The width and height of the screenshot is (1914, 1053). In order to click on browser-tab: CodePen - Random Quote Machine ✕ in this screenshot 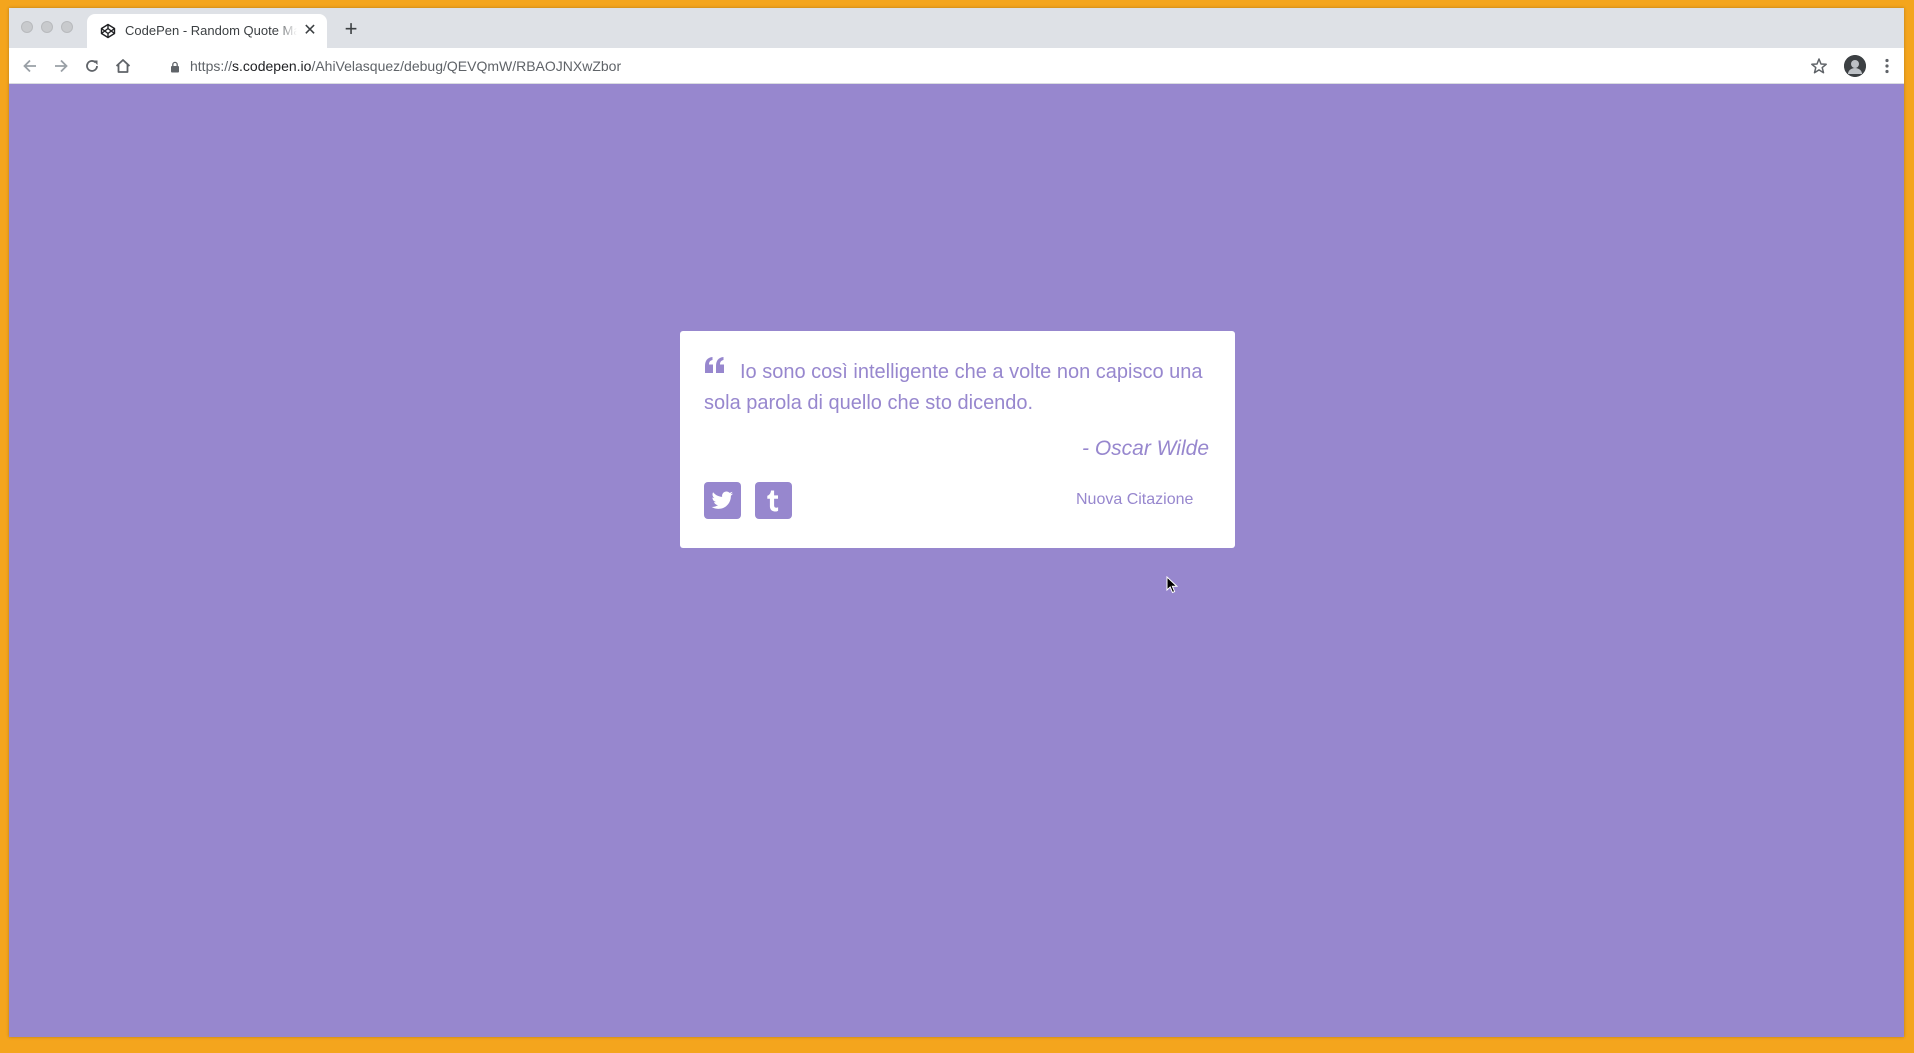, I will do `click(207, 31)`.